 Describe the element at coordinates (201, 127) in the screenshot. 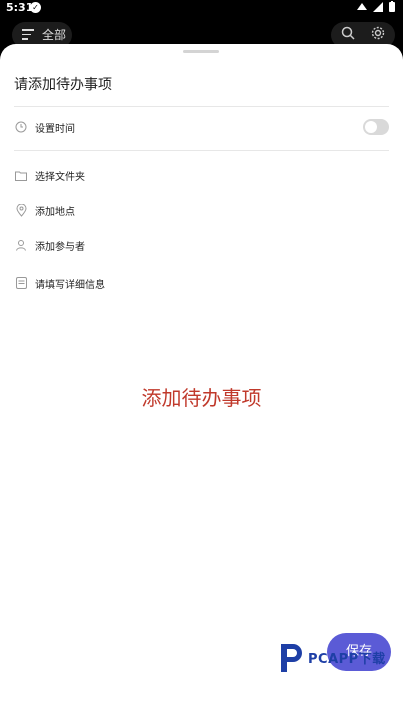

I see `set-time-row: 设置时间` at that location.